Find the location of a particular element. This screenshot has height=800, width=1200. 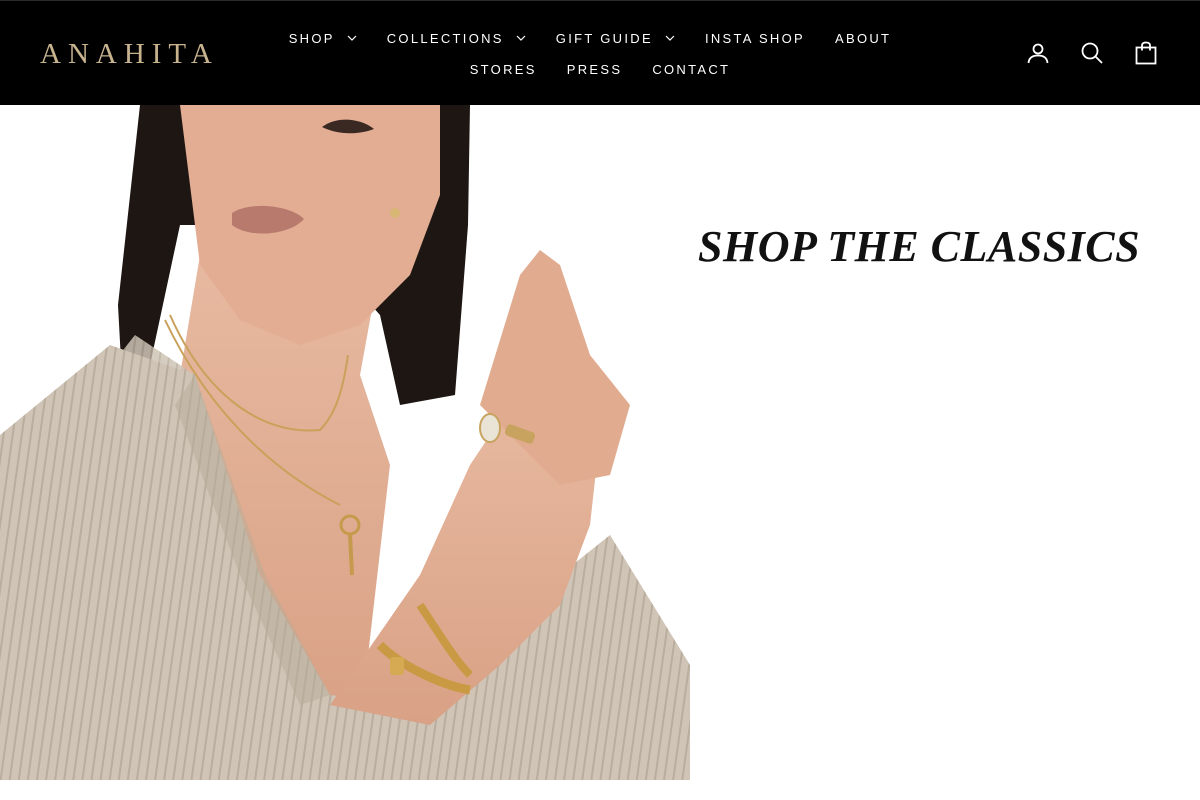

nav-item-label: INSTA SHOP is located at coordinates (754, 38).